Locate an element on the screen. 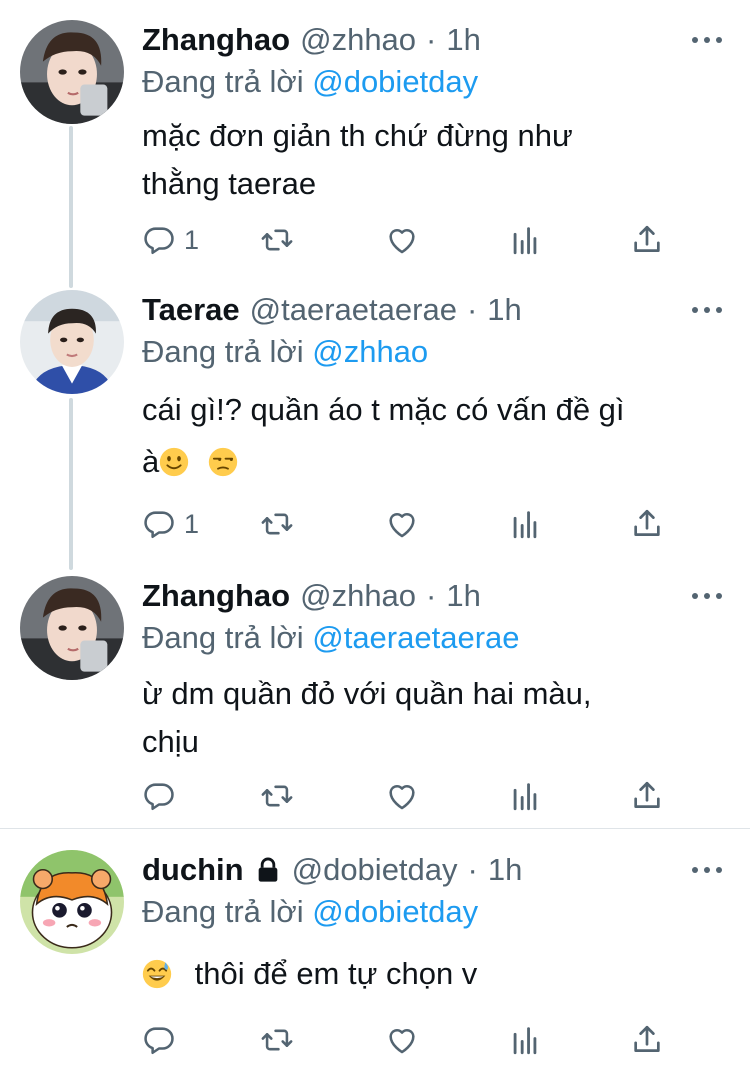 The image size is (750, 1071). user-handle: @taeraetaerae is located at coordinates (353, 310).